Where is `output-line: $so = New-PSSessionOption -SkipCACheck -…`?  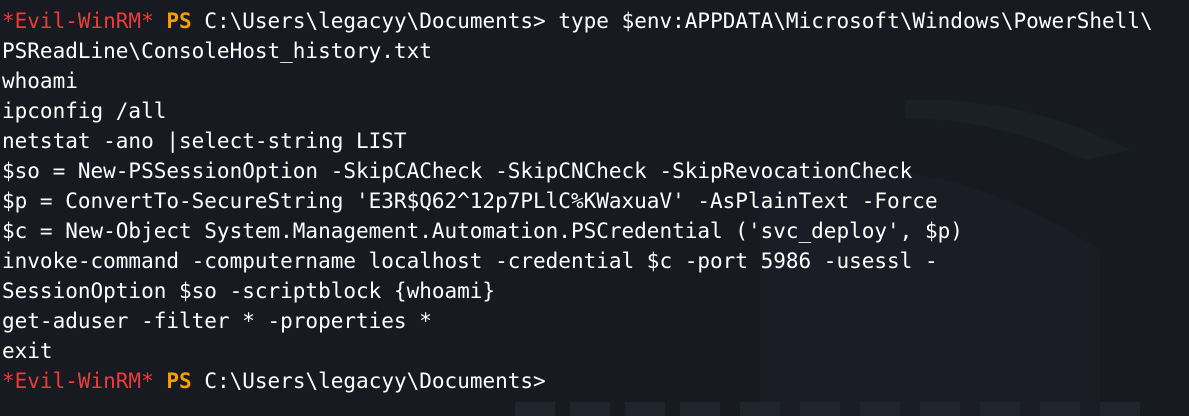 output-line: $so = New-PSSessionOption -SkipCACheck -… is located at coordinates (457, 171).